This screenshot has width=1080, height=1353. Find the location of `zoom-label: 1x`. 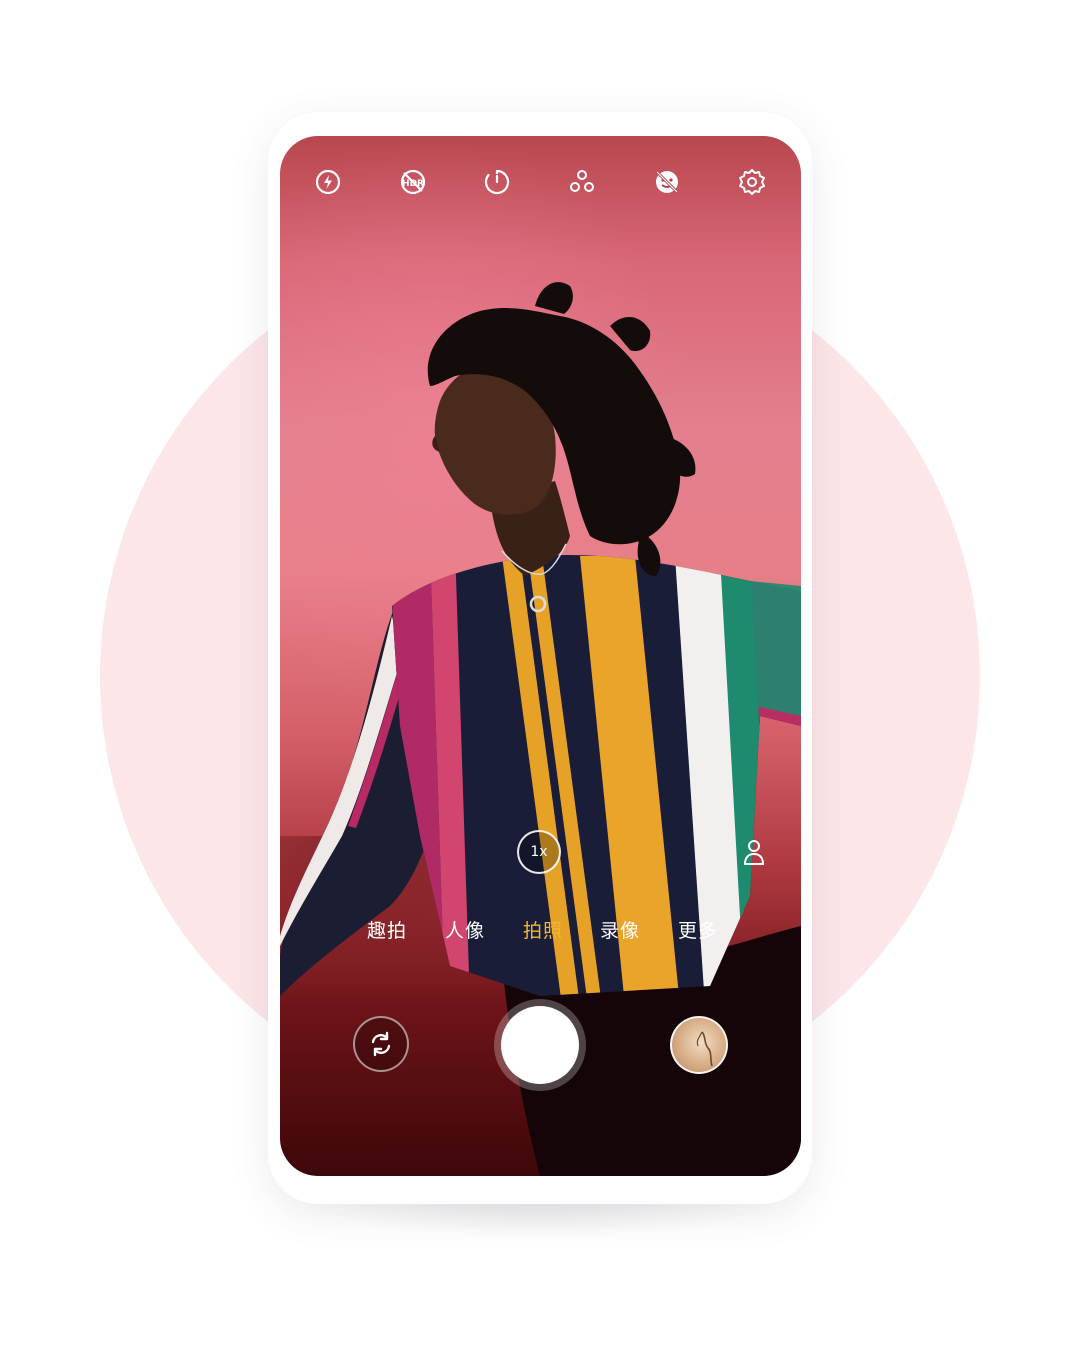

zoom-label: 1x is located at coordinates (539, 852).